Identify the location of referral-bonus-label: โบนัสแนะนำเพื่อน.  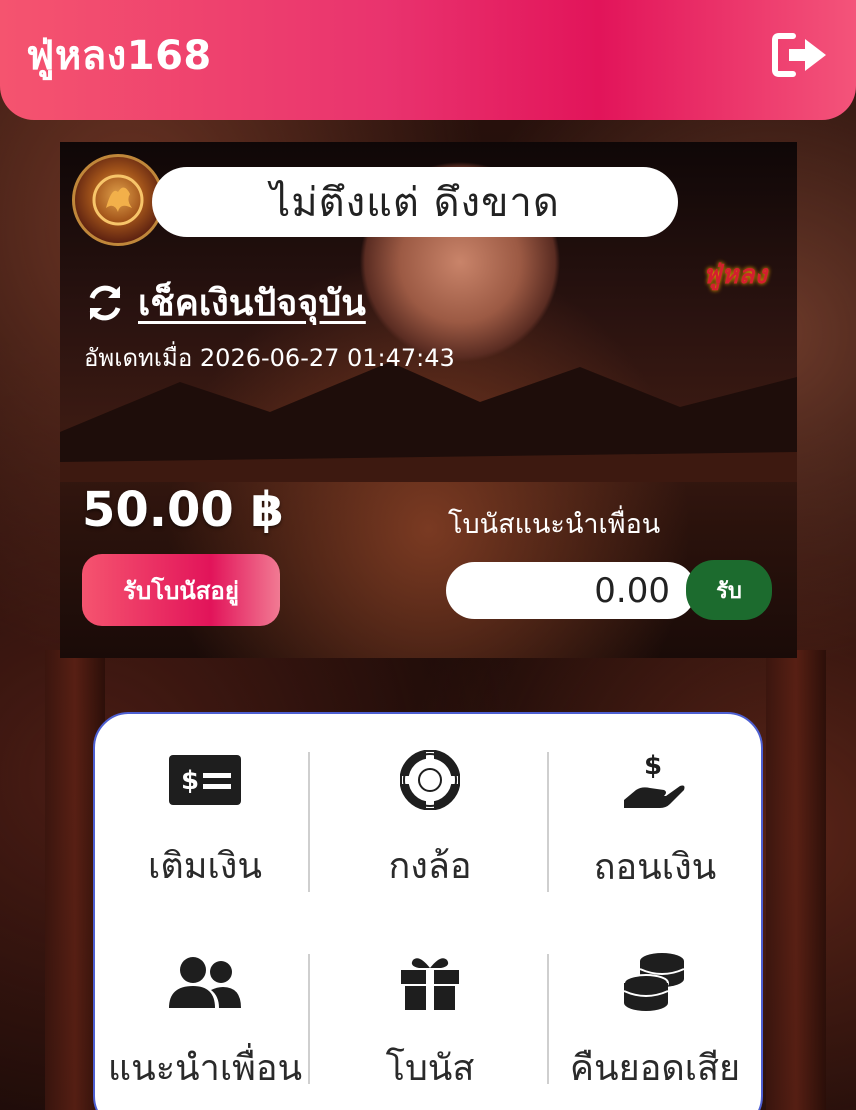
(554, 524).